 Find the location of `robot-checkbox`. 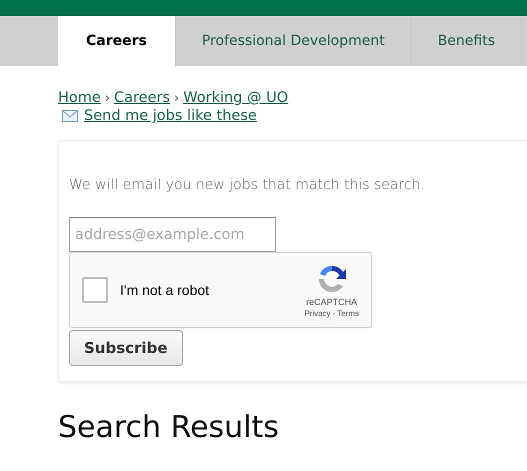

robot-checkbox is located at coordinates (95, 290).